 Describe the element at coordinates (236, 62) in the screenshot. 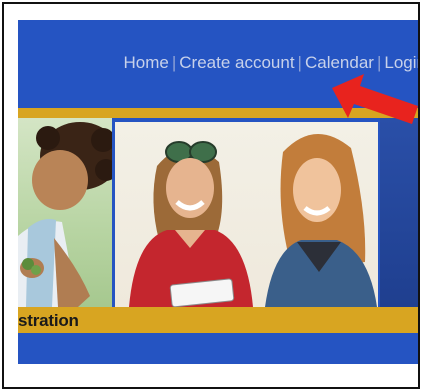

I see `nav-create-account-link: Create account` at that location.